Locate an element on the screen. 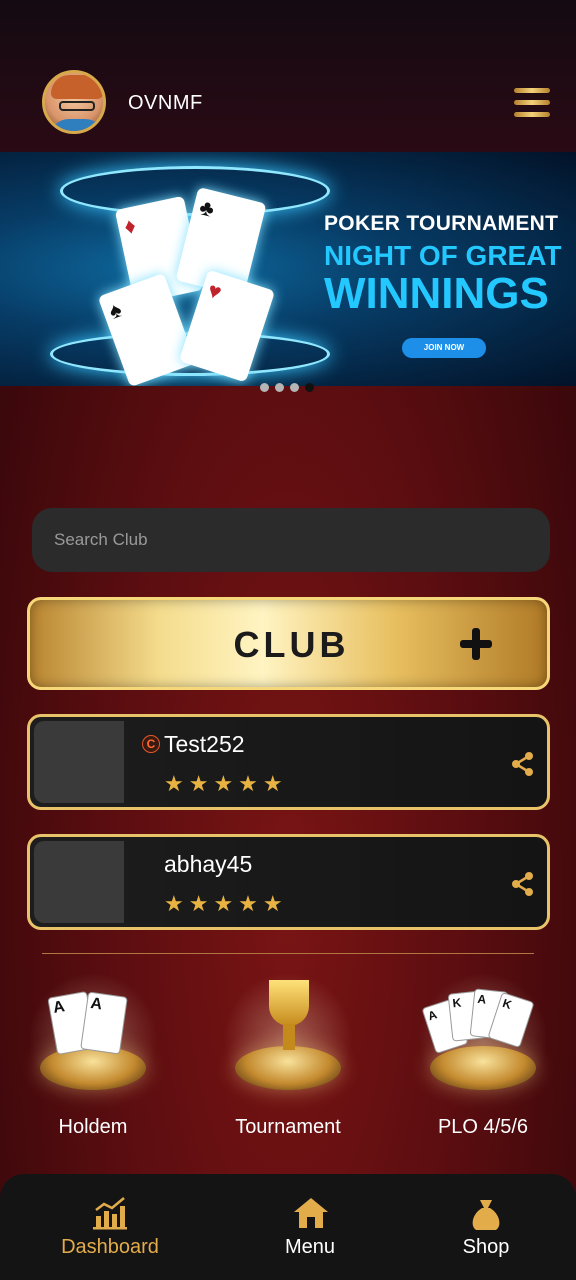 This screenshot has width=576, height=1280. bag-icon is located at coordinates (486, 1215).